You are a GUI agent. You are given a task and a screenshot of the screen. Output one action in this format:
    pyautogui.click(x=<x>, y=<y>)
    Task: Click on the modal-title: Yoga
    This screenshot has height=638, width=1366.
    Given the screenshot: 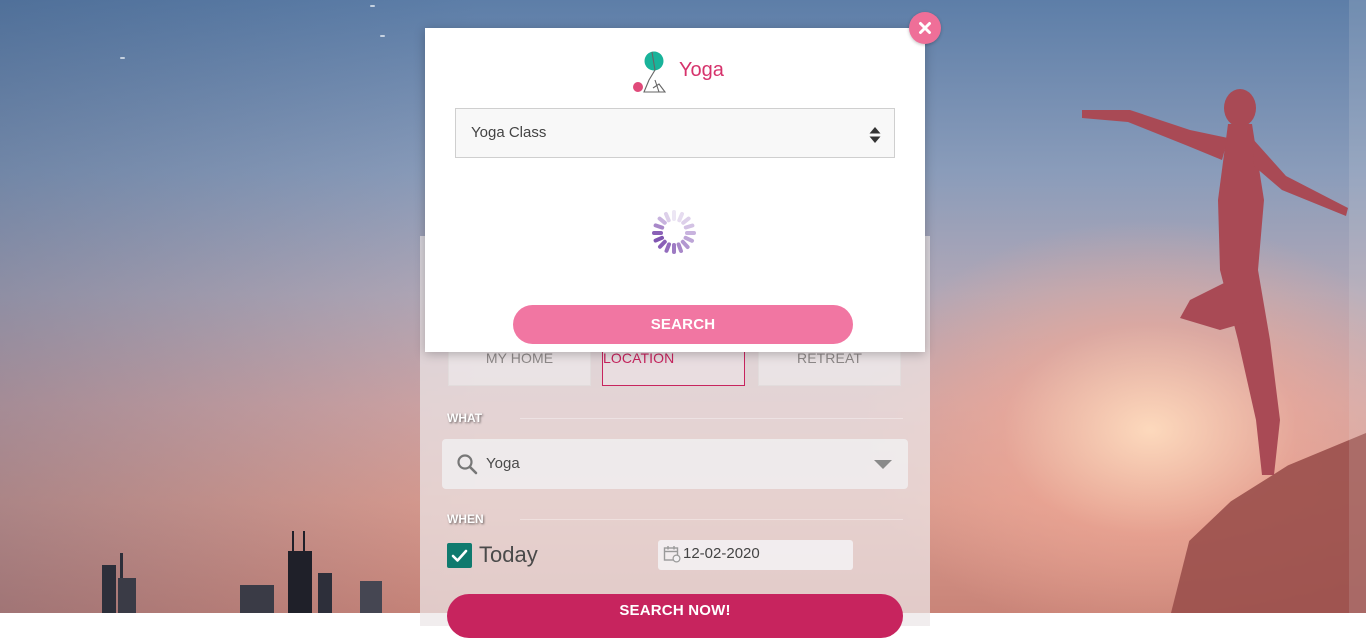 What is the action you would take?
    pyautogui.click(x=701, y=70)
    